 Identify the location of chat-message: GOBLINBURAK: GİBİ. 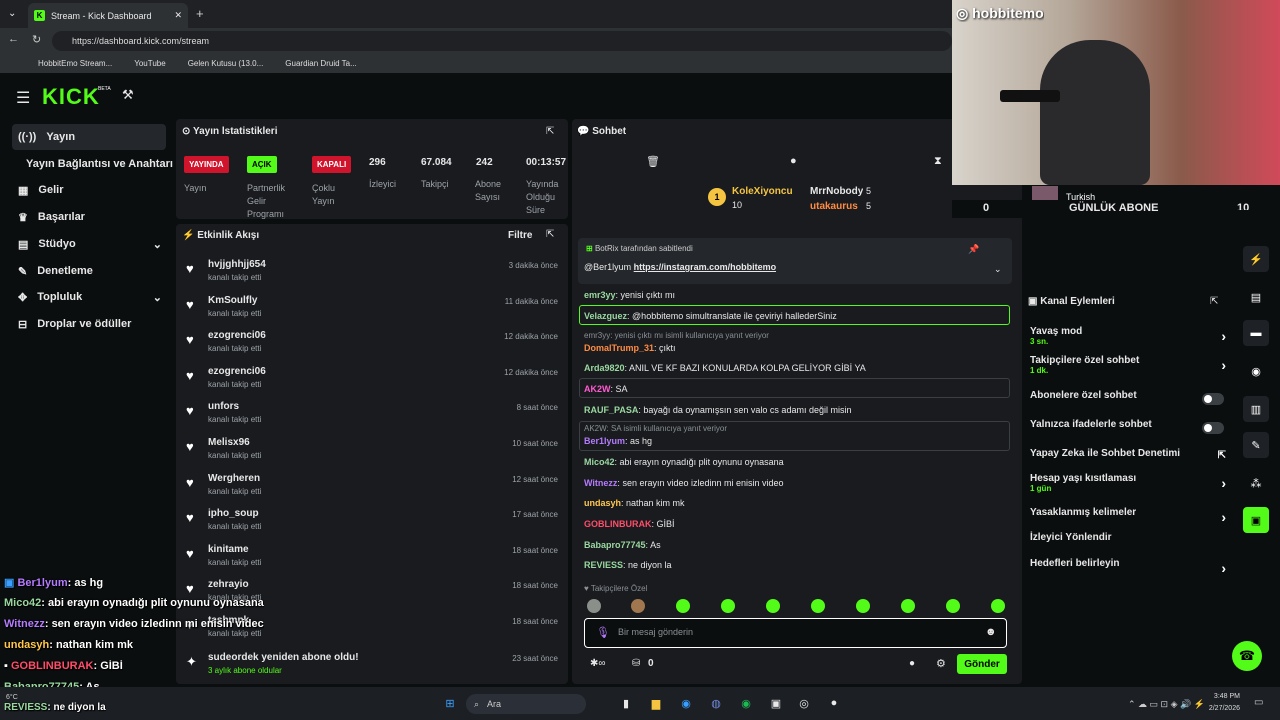
(629, 524).